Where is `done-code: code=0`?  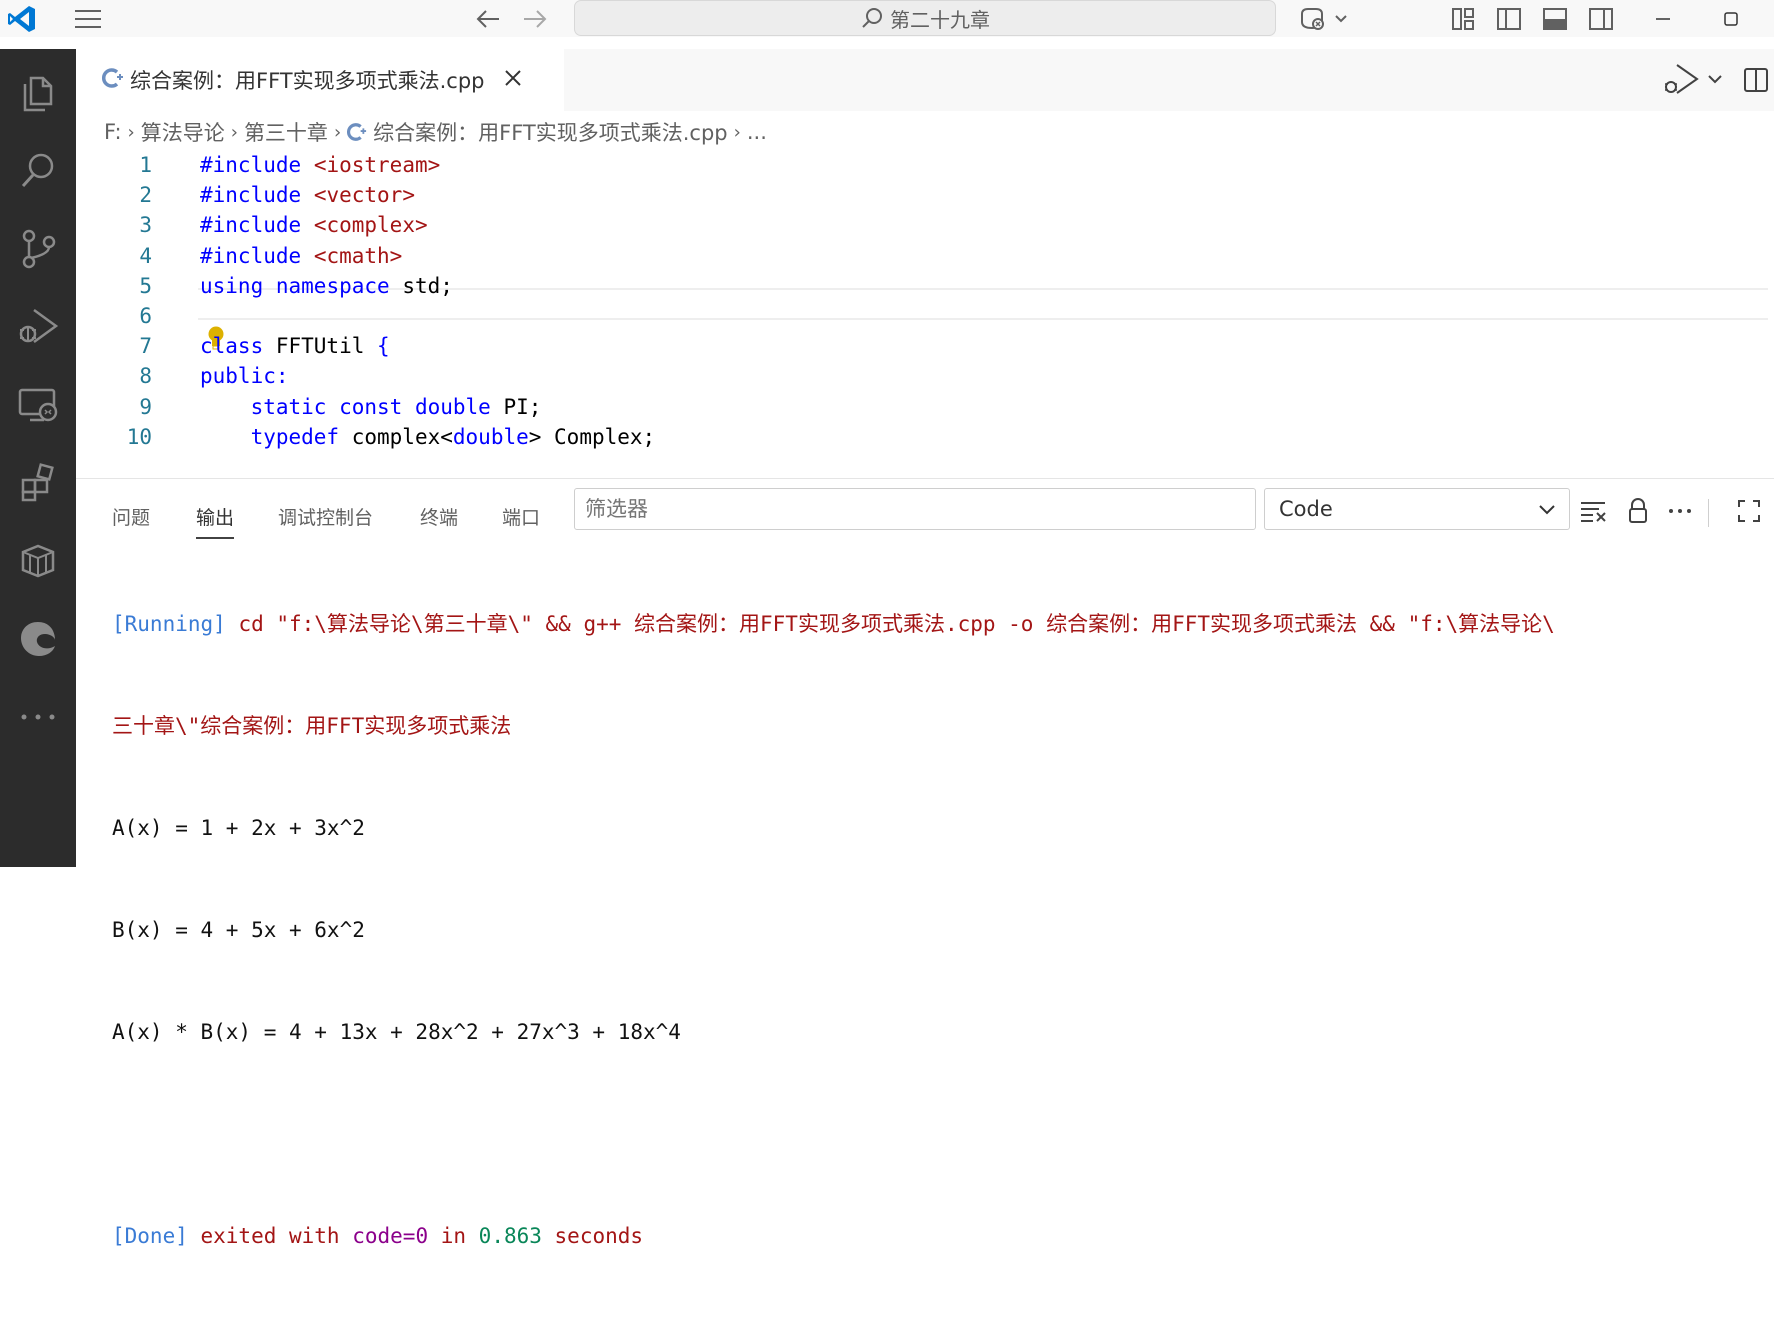
done-code: code=0 is located at coordinates (390, 1236).